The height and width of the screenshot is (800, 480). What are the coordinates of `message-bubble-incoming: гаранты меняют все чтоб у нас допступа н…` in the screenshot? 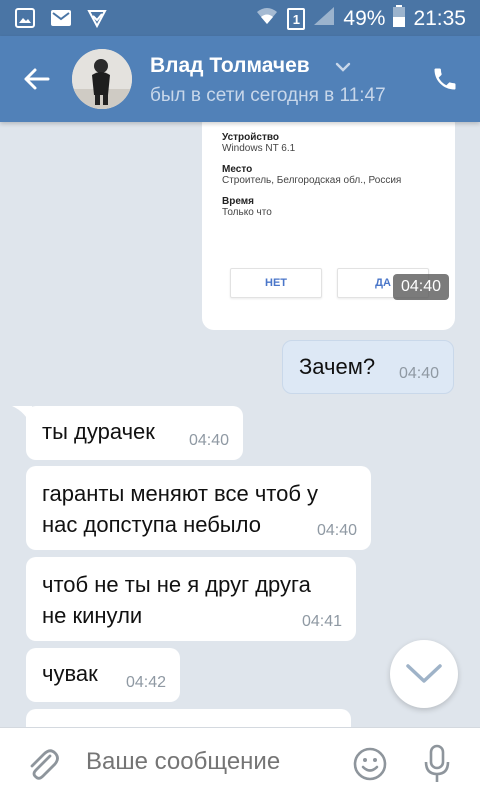 It's located at (198, 508).